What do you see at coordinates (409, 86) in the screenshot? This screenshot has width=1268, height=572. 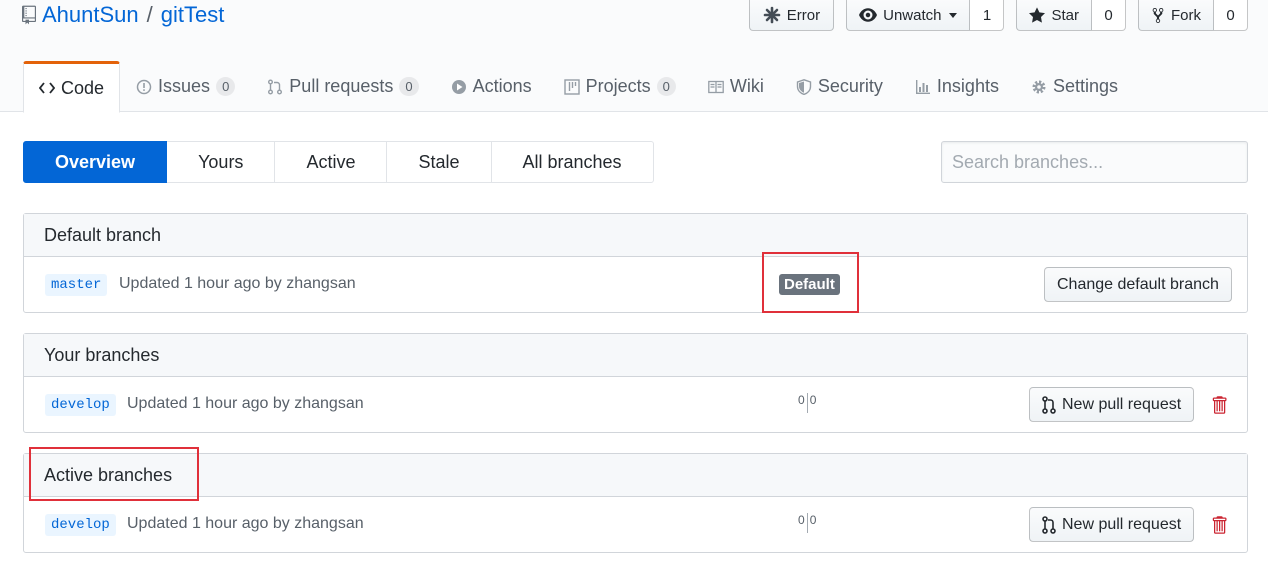 I see `pull-requests-counter: 0` at bounding box center [409, 86].